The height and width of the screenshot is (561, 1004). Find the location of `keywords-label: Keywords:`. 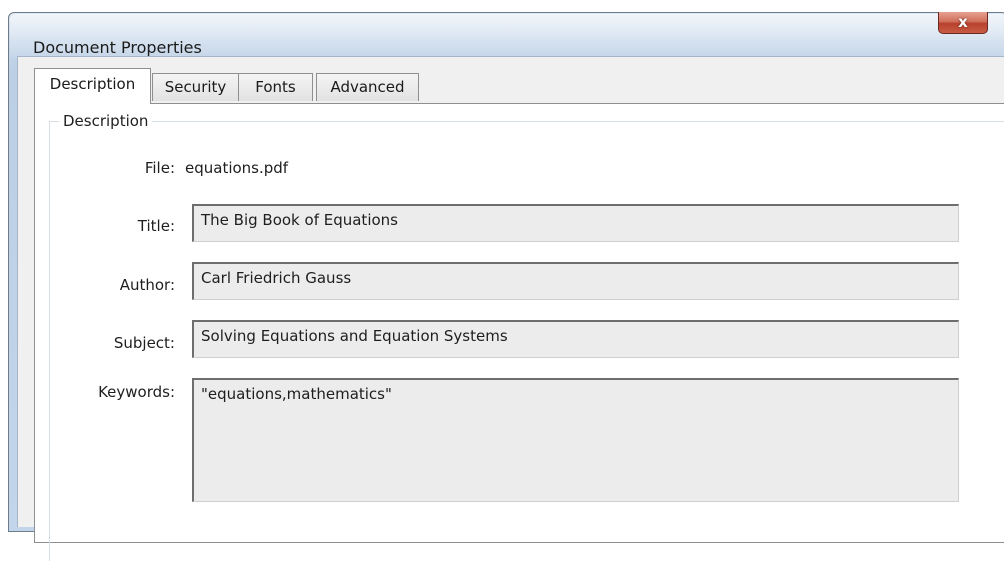

keywords-label: Keywords: is located at coordinates (136, 392).